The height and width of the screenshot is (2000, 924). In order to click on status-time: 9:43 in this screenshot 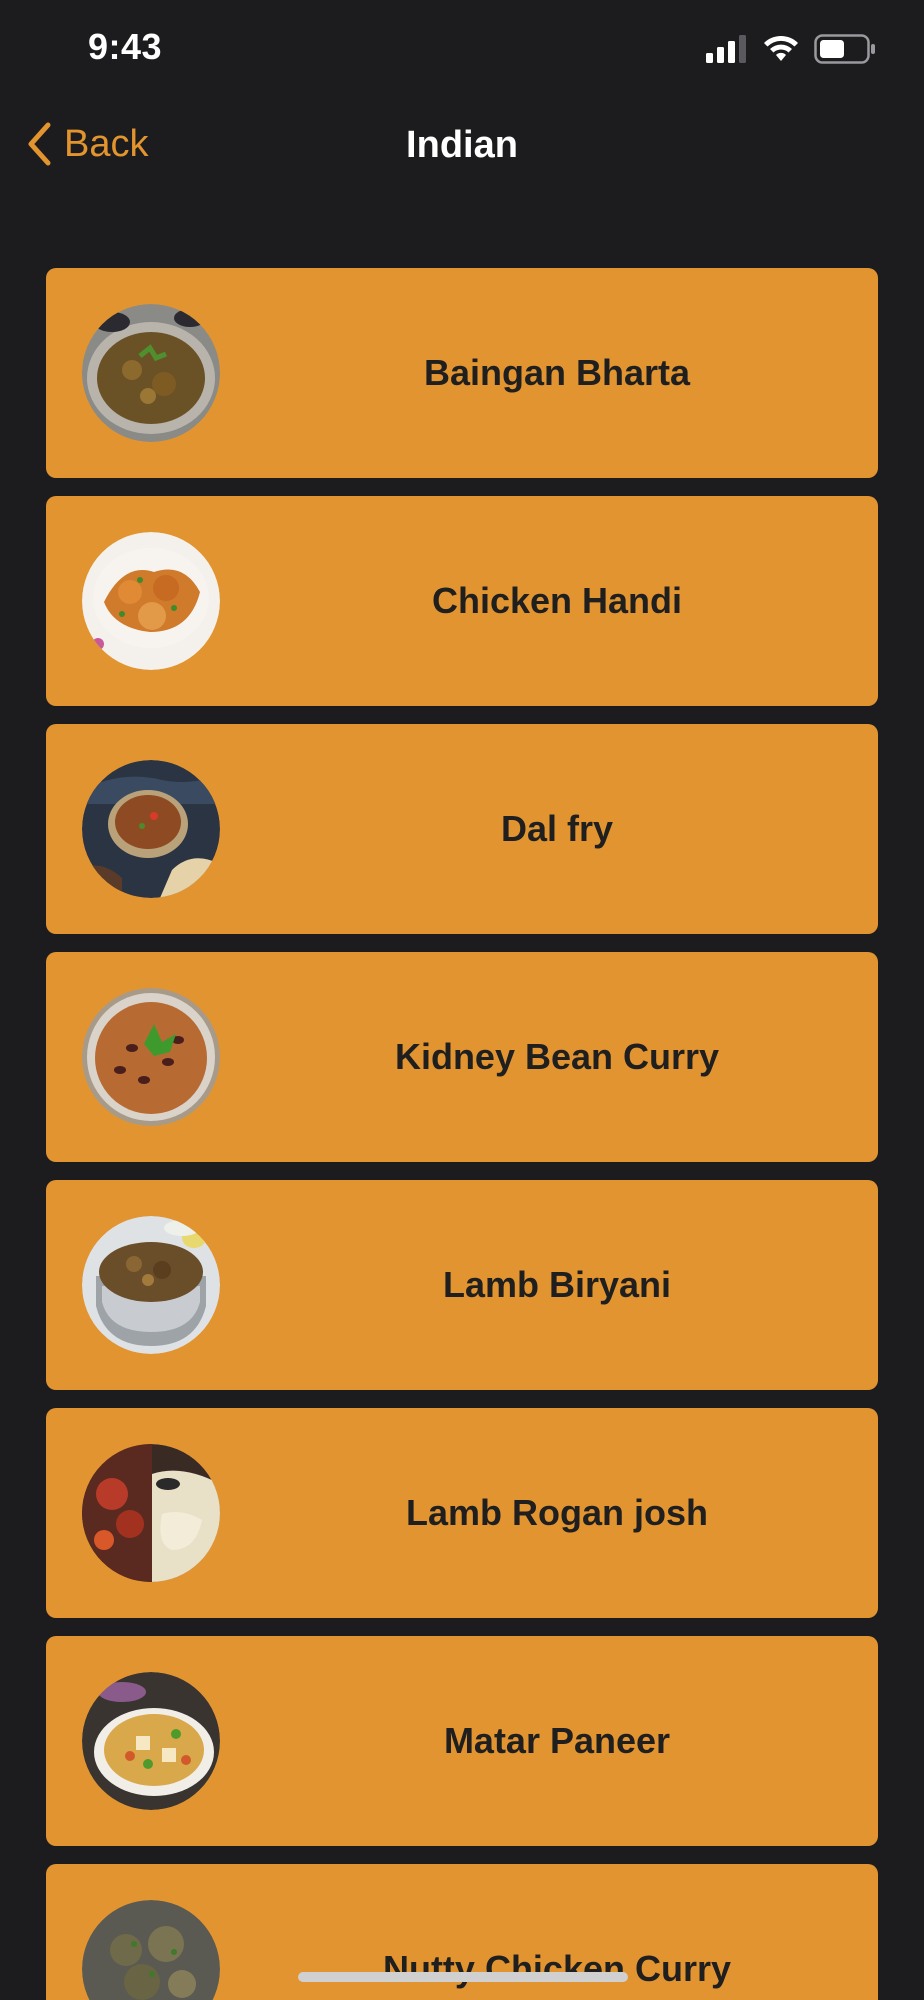, I will do `click(125, 46)`.